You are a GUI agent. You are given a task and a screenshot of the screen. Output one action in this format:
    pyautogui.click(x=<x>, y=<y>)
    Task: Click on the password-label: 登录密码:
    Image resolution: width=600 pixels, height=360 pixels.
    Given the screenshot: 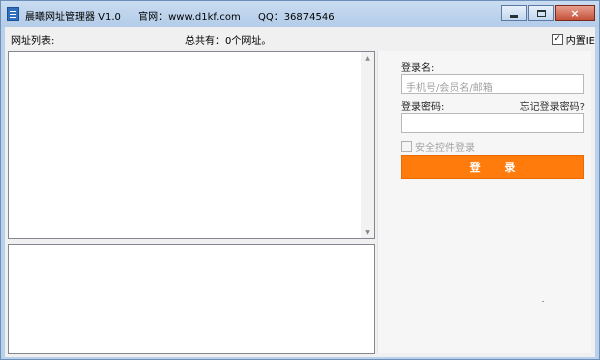 What is the action you would take?
    pyautogui.click(x=423, y=107)
    